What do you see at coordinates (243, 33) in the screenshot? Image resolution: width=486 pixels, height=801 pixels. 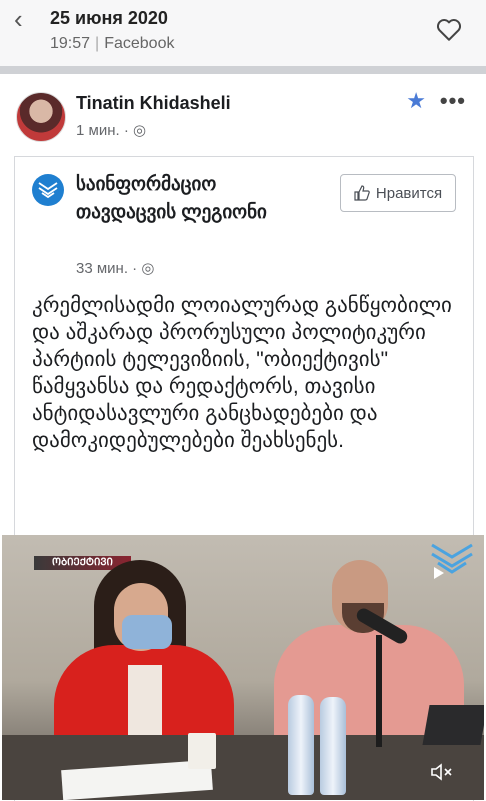 I see `top-bar: ‹ 25 июня 2020 19:57 | Facebook` at bounding box center [243, 33].